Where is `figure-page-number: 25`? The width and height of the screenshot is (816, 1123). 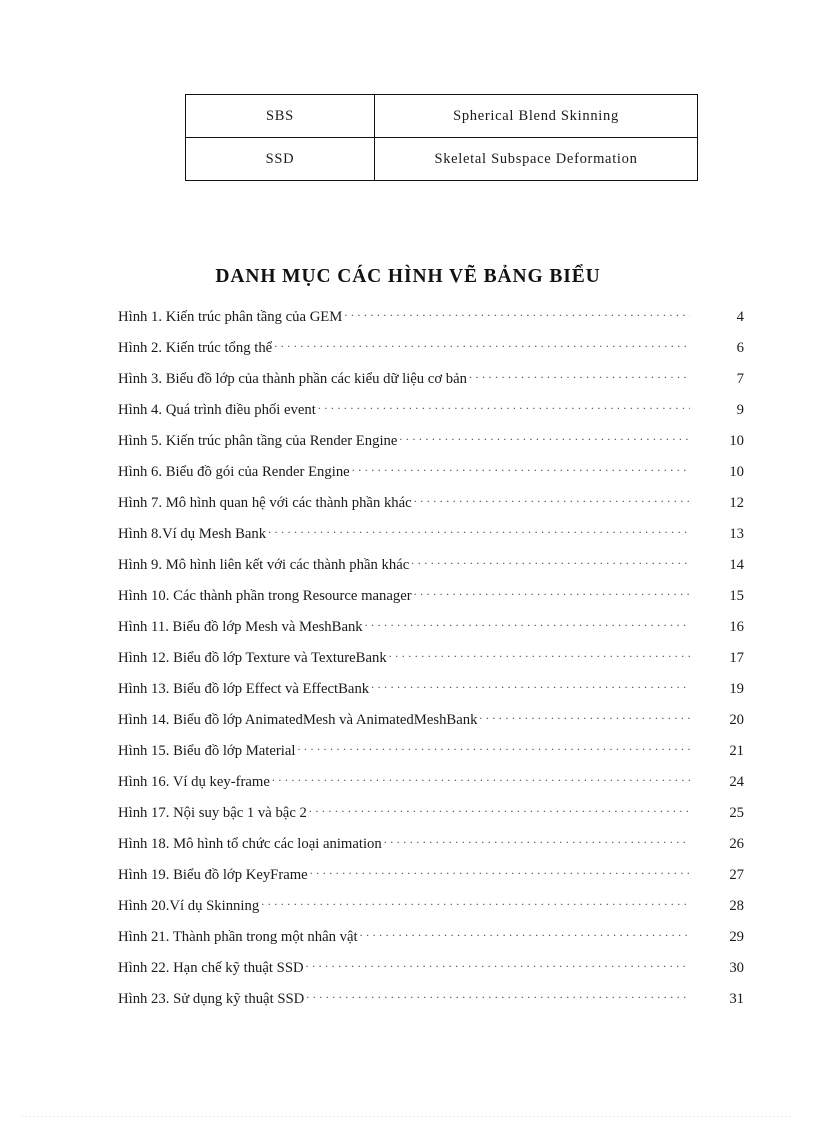
figure-page-number: 25 is located at coordinates (736, 812).